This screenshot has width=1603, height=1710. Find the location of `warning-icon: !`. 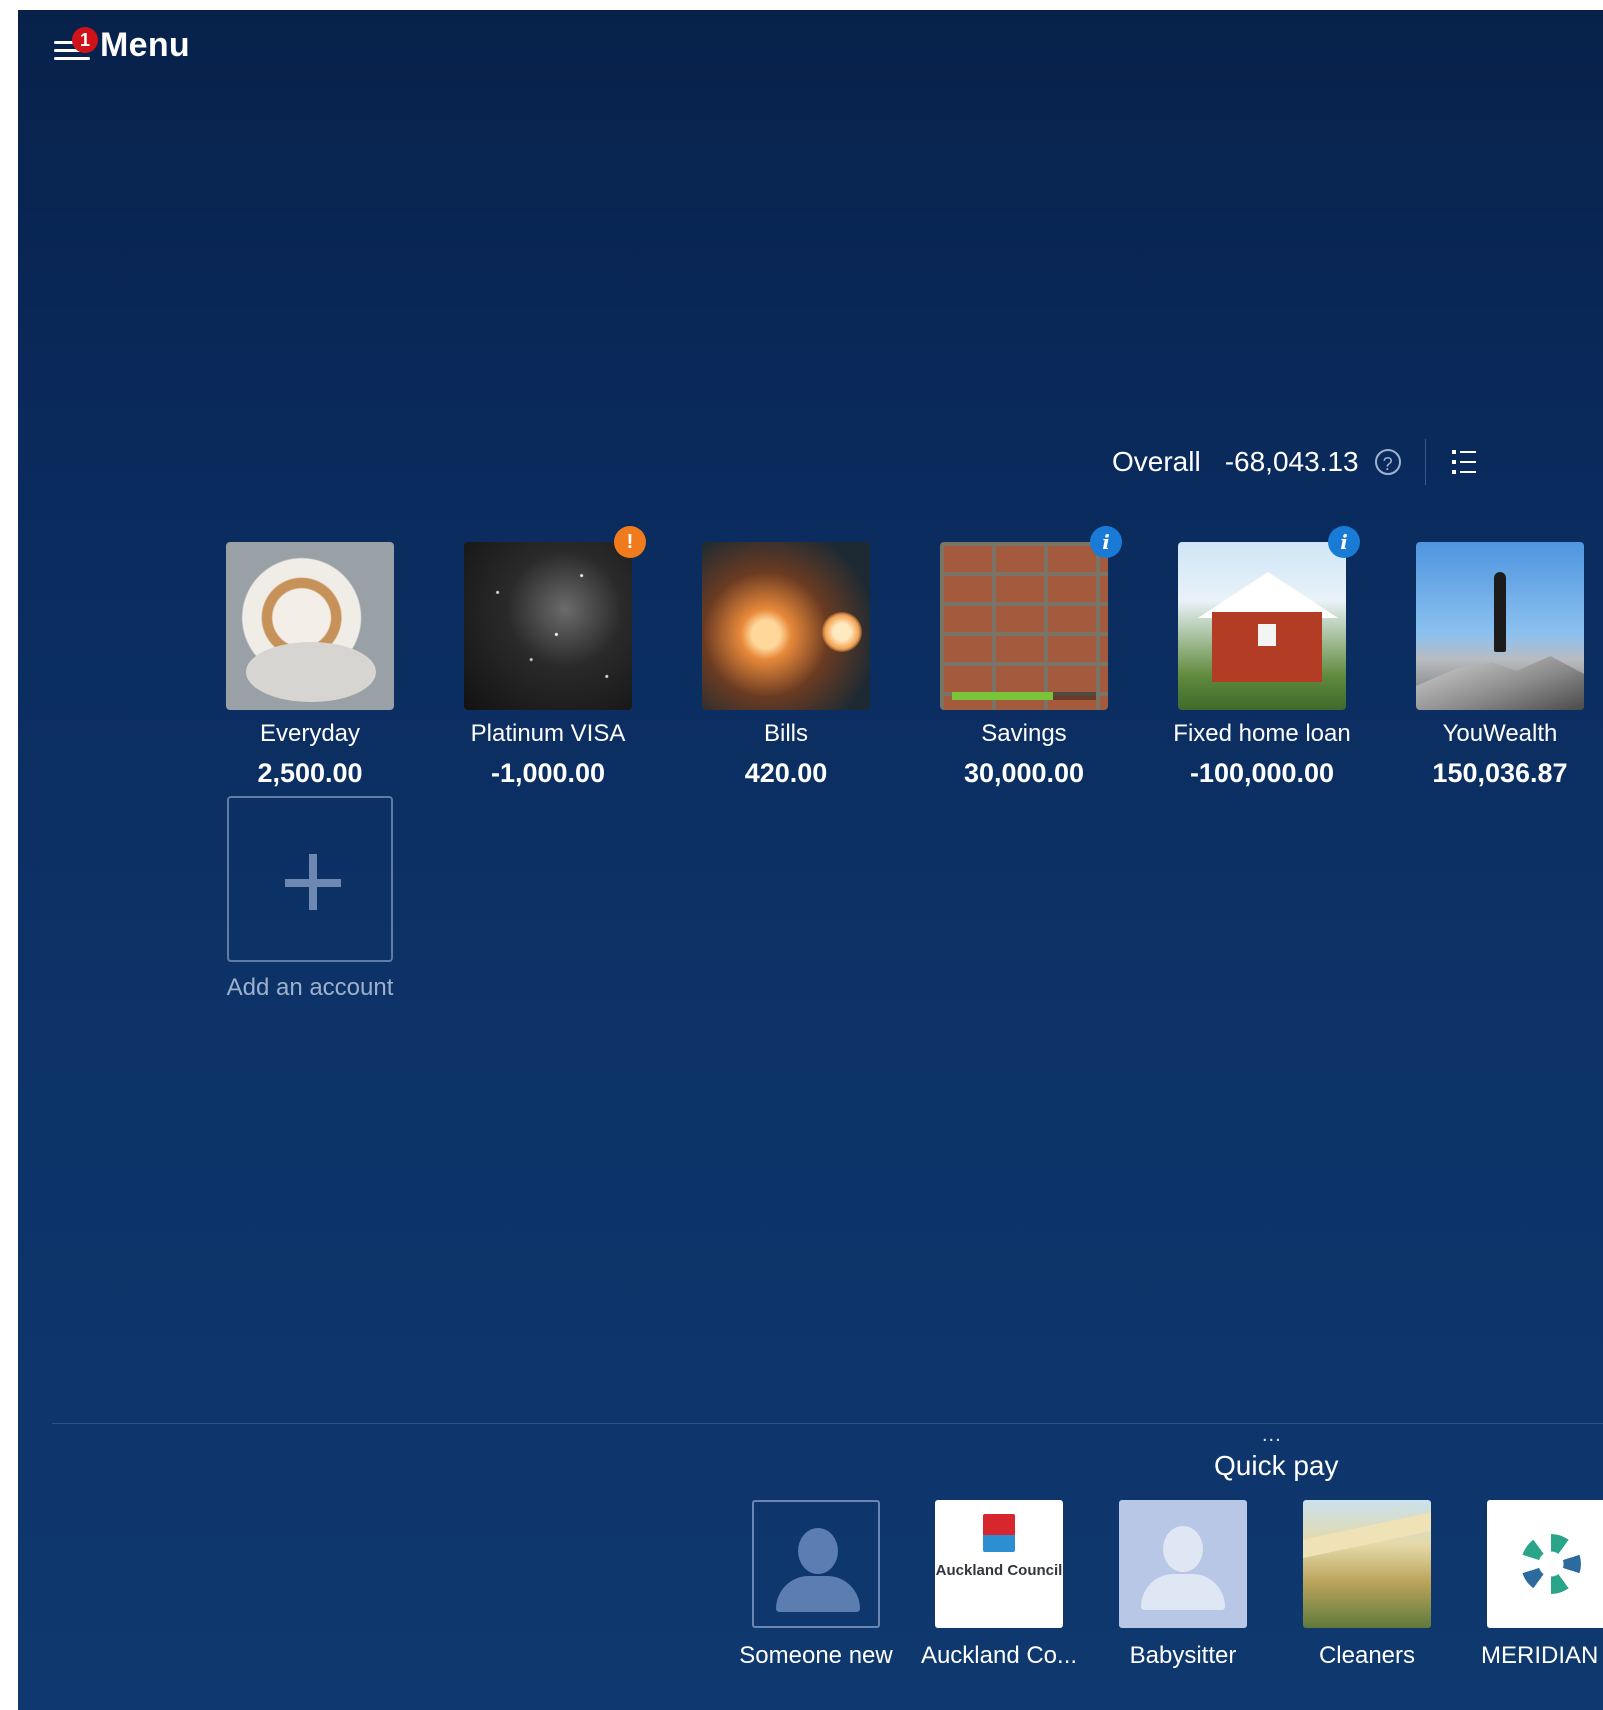

warning-icon: ! is located at coordinates (630, 542).